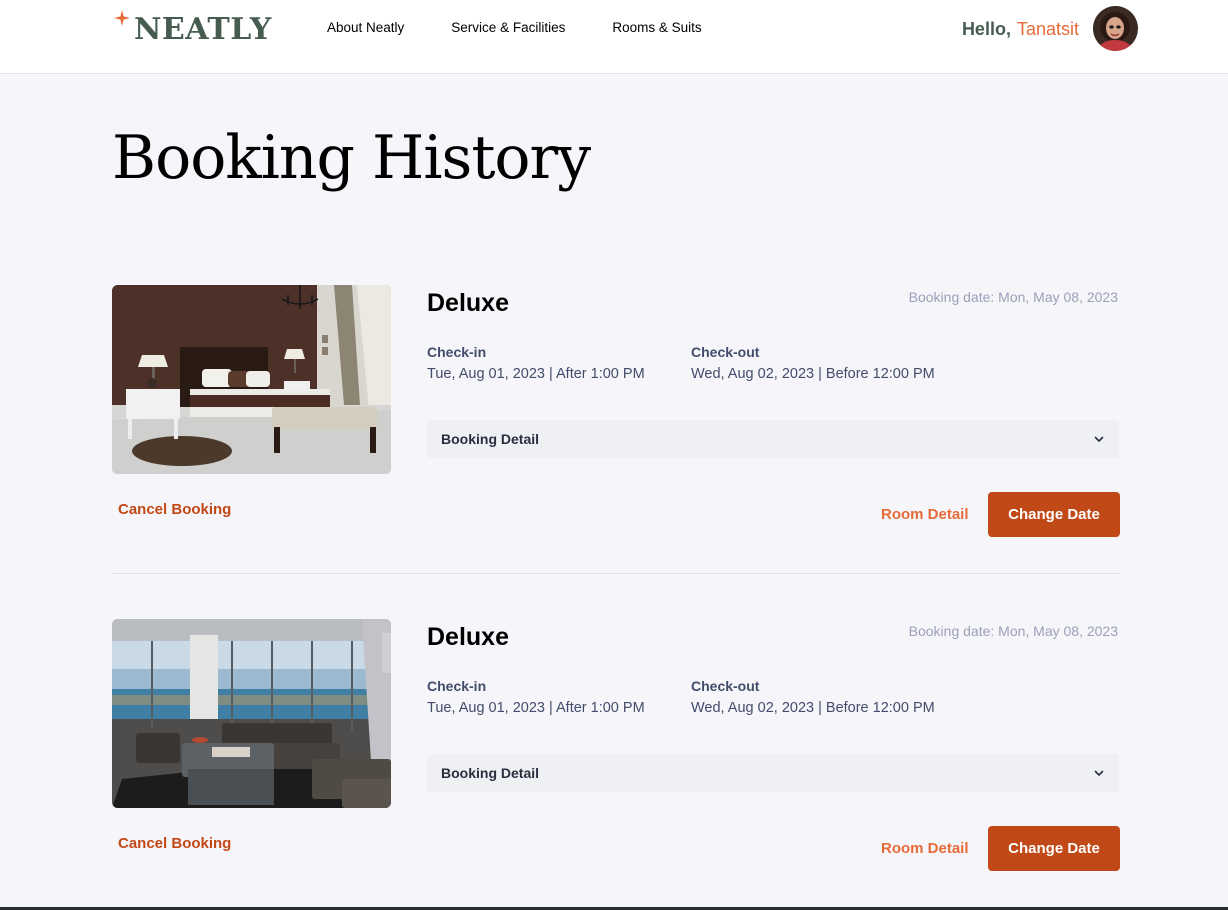 Image resolution: width=1228 pixels, height=910 pixels. Describe the element at coordinates (251, 379) in the screenshot. I see `room-image-bedroom` at that location.